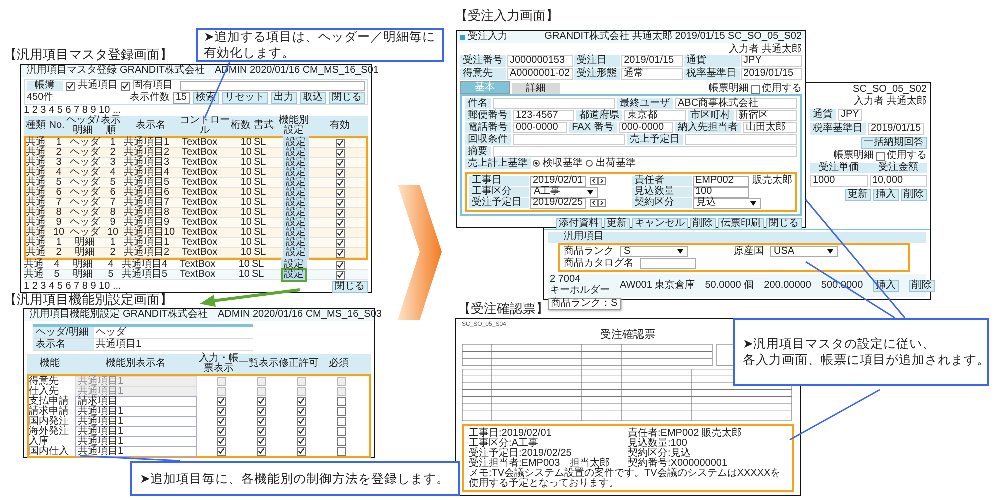 This screenshot has width=1000, height=500. What do you see at coordinates (580, 291) in the screenshot?
I see `table-cell: キーホルダー` at bounding box center [580, 291].